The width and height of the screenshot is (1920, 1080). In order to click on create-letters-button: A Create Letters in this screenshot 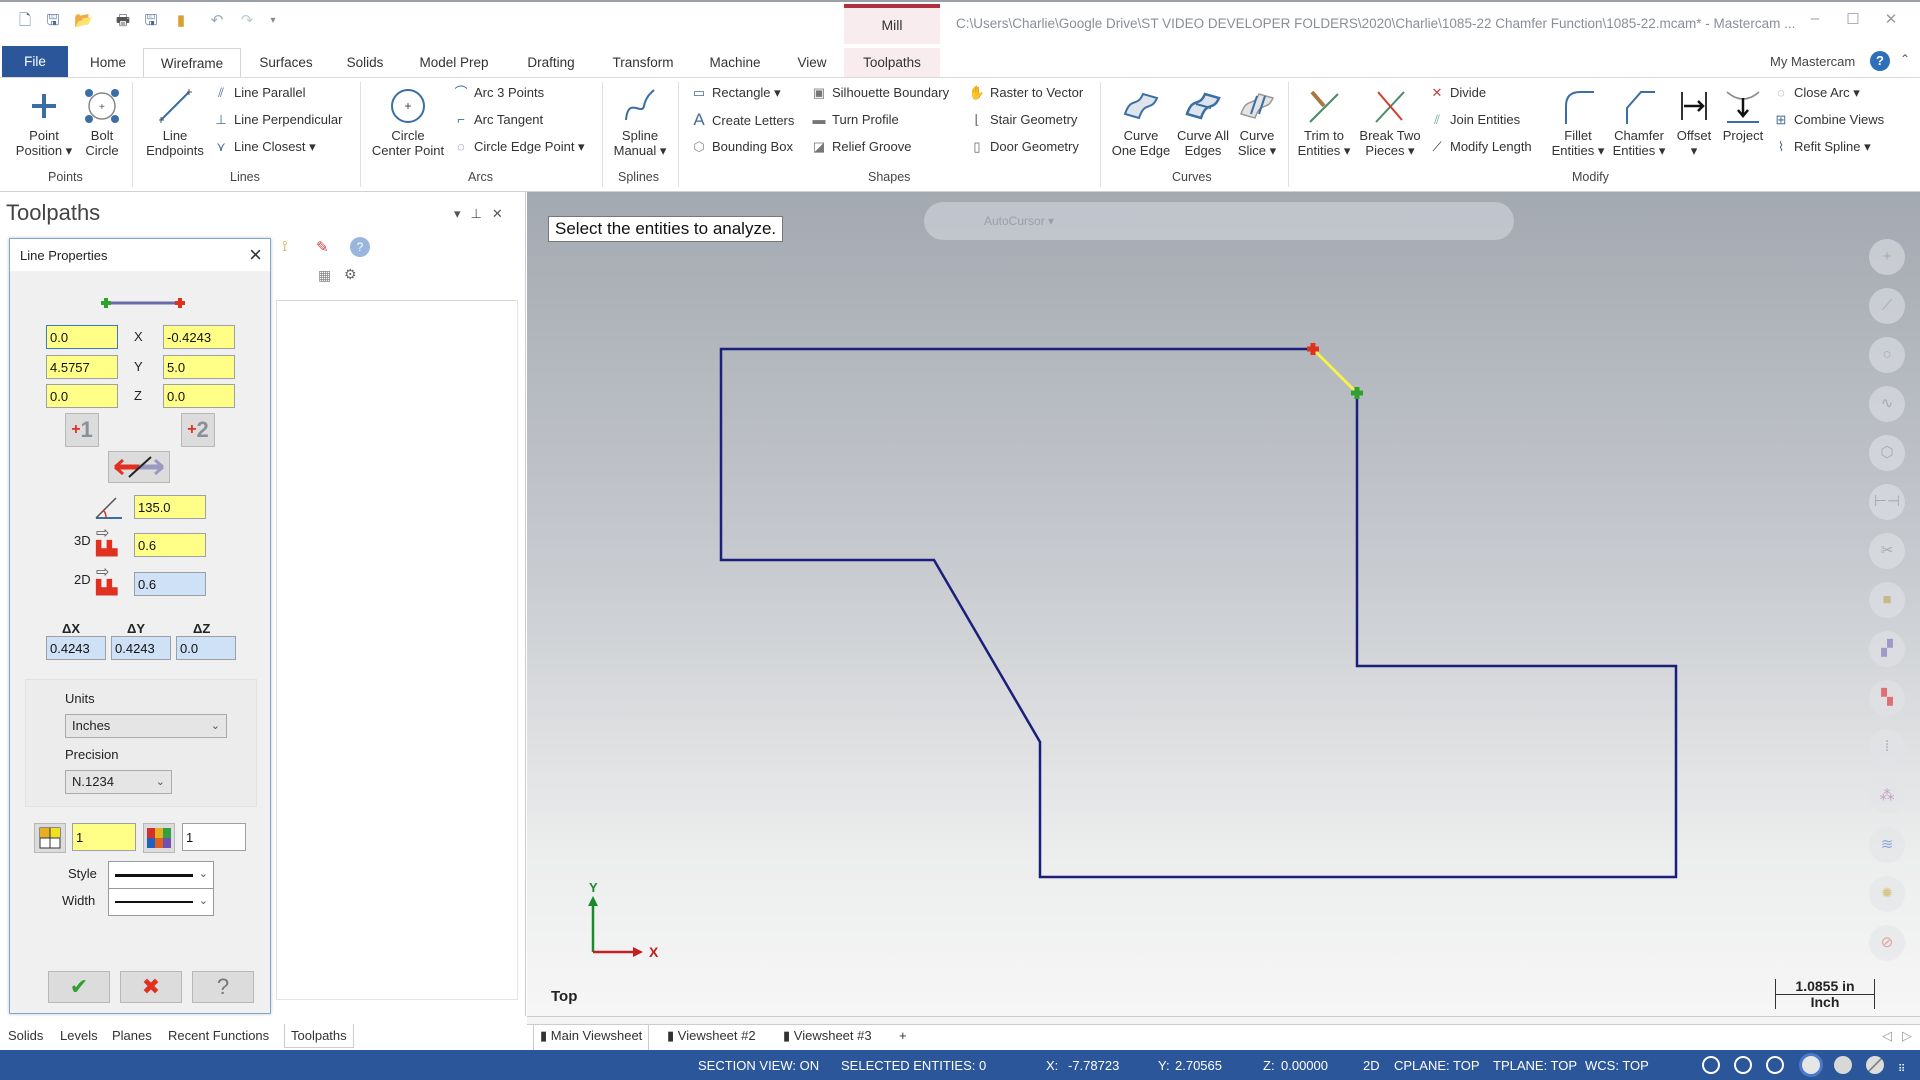, I will do `click(742, 120)`.